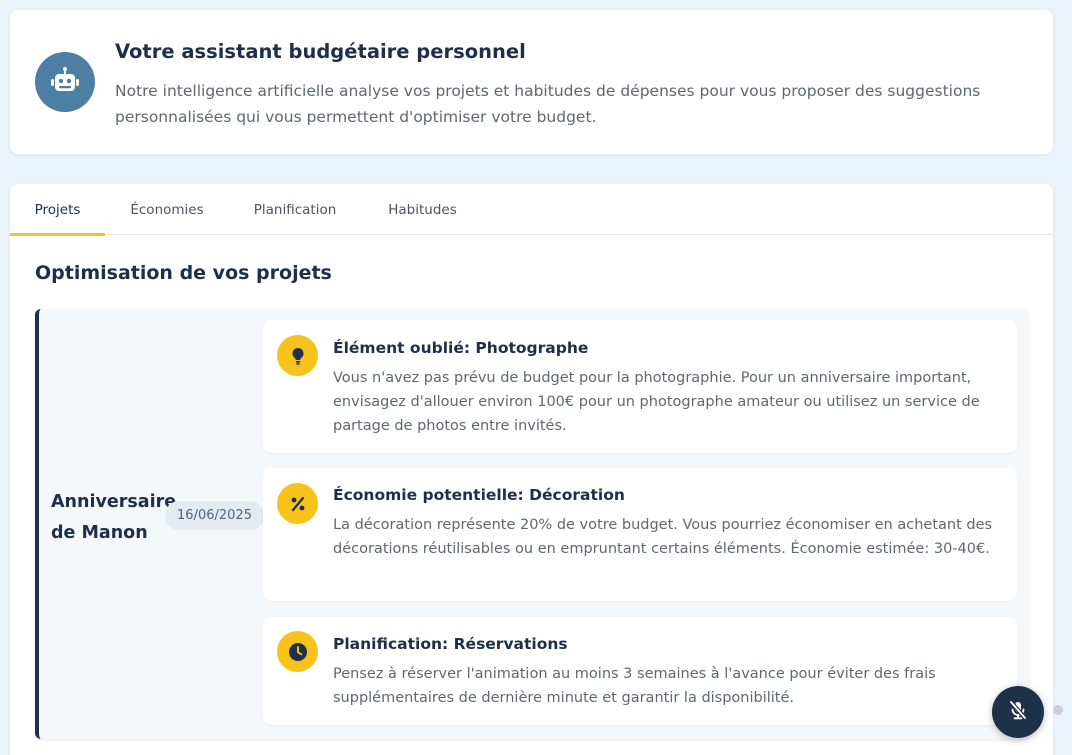 Image resolution: width=1072 pixels, height=755 pixels. What do you see at coordinates (297, 503) in the screenshot?
I see `percent-icon` at bounding box center [297, 503].